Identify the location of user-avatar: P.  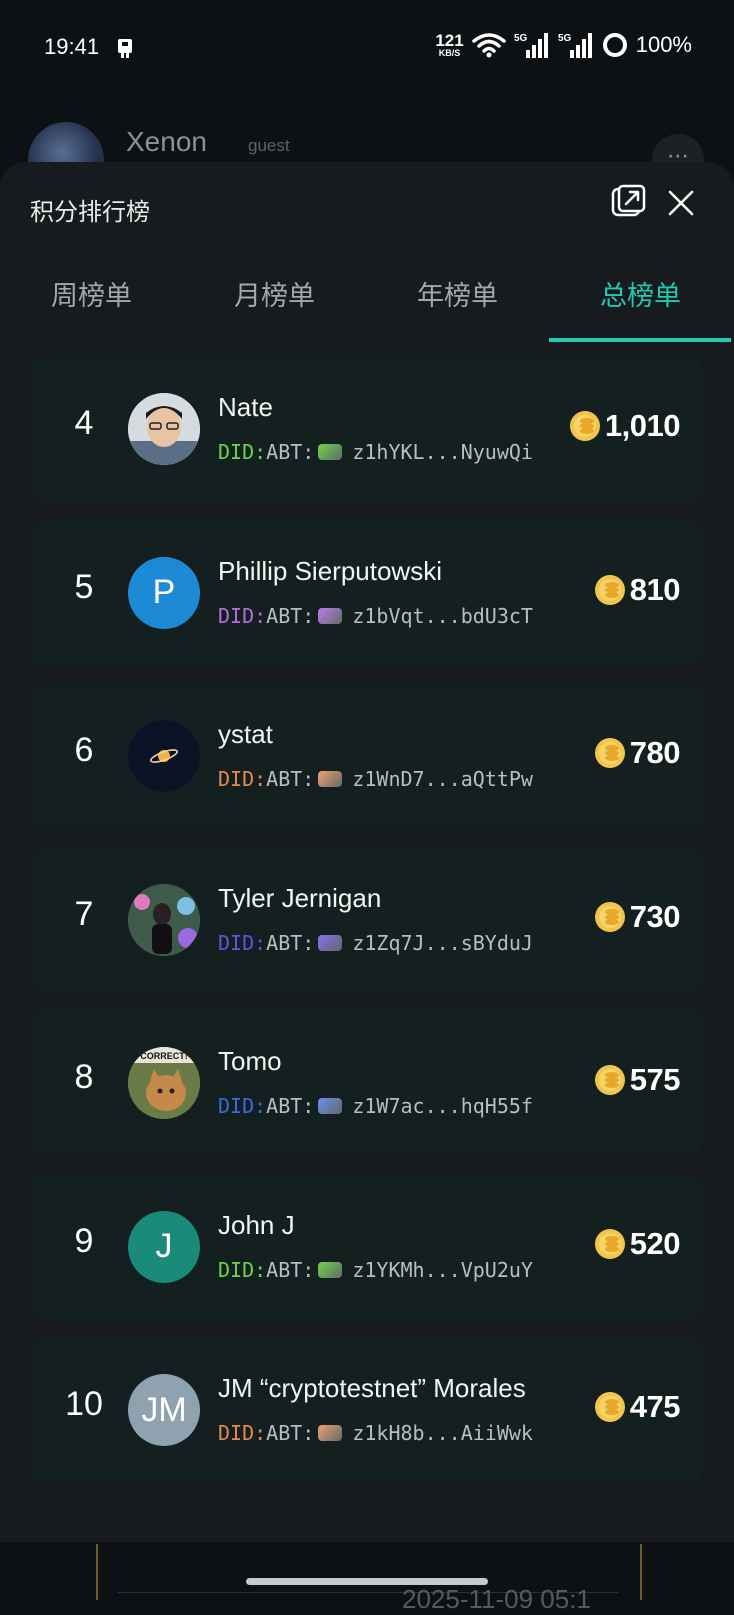
(164, 592).